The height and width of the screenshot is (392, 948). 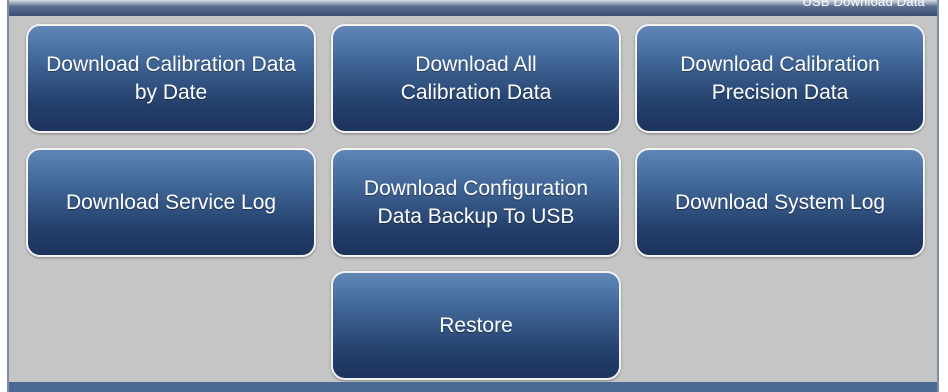 I want to click on download-service-log-button: Download Service Log, so click(x=171, y=202).